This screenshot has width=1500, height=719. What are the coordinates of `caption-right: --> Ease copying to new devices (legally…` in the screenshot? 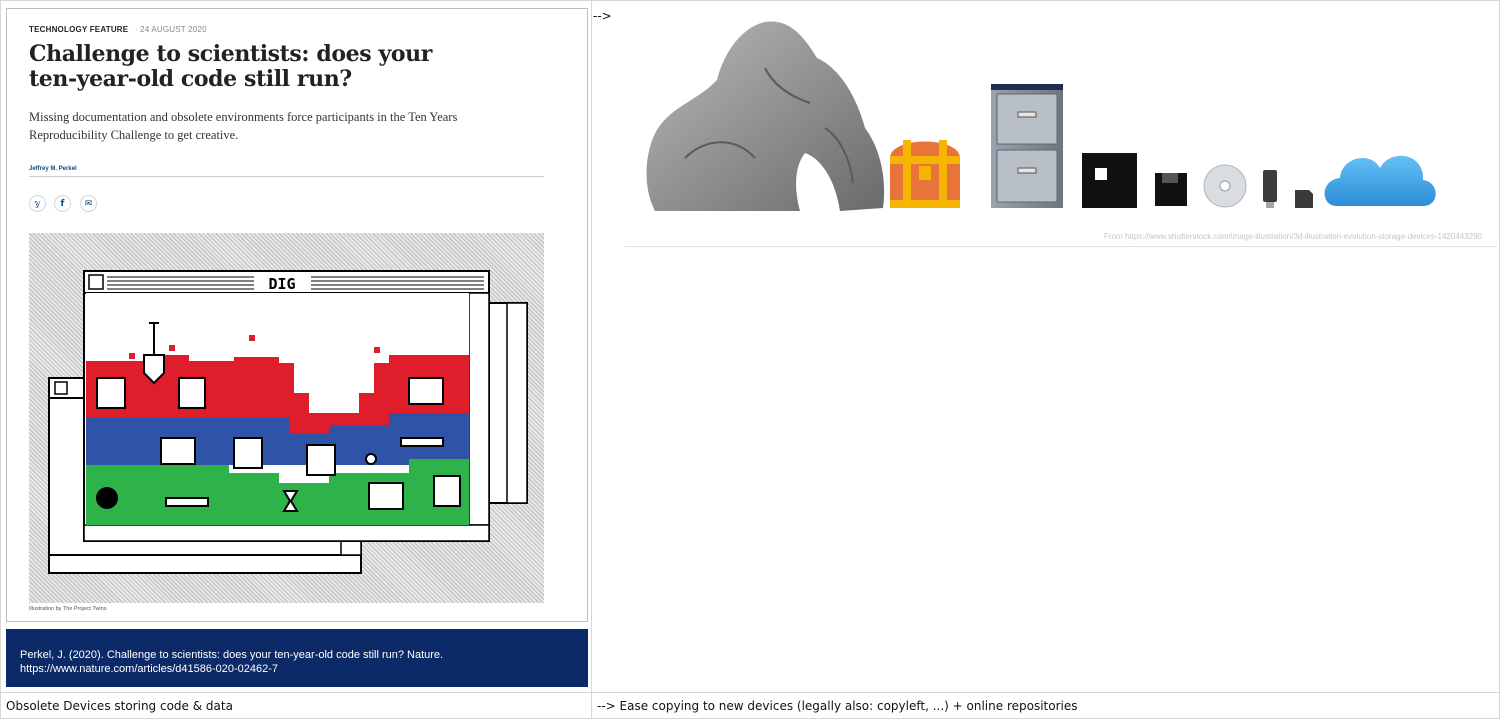 It's located at (837, 706).